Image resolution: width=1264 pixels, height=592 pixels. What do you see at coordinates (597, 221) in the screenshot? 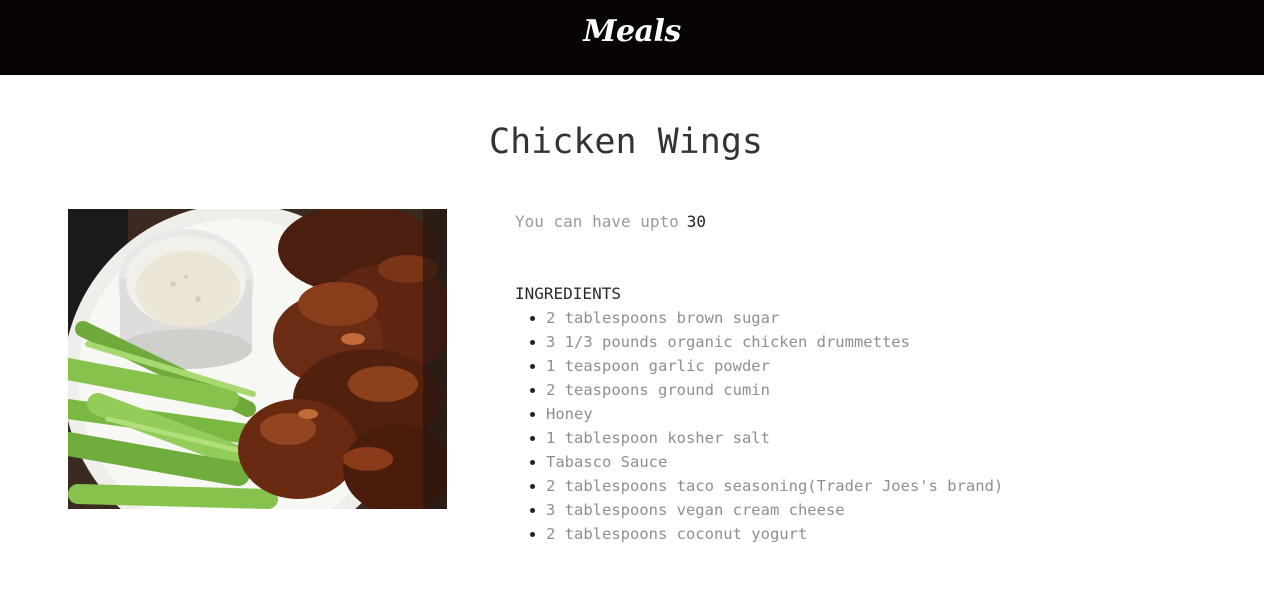
I see `allowance-label: You can have upto` at bounding box center [597, 221].